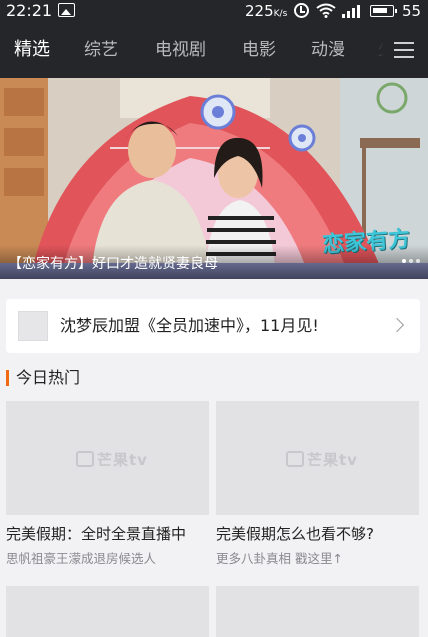 The image size is (428, 637). Describe the element at coordinates (295, 534) in the screenshot. I see `video-title: 完美假期怎么也看不够?` at that location.